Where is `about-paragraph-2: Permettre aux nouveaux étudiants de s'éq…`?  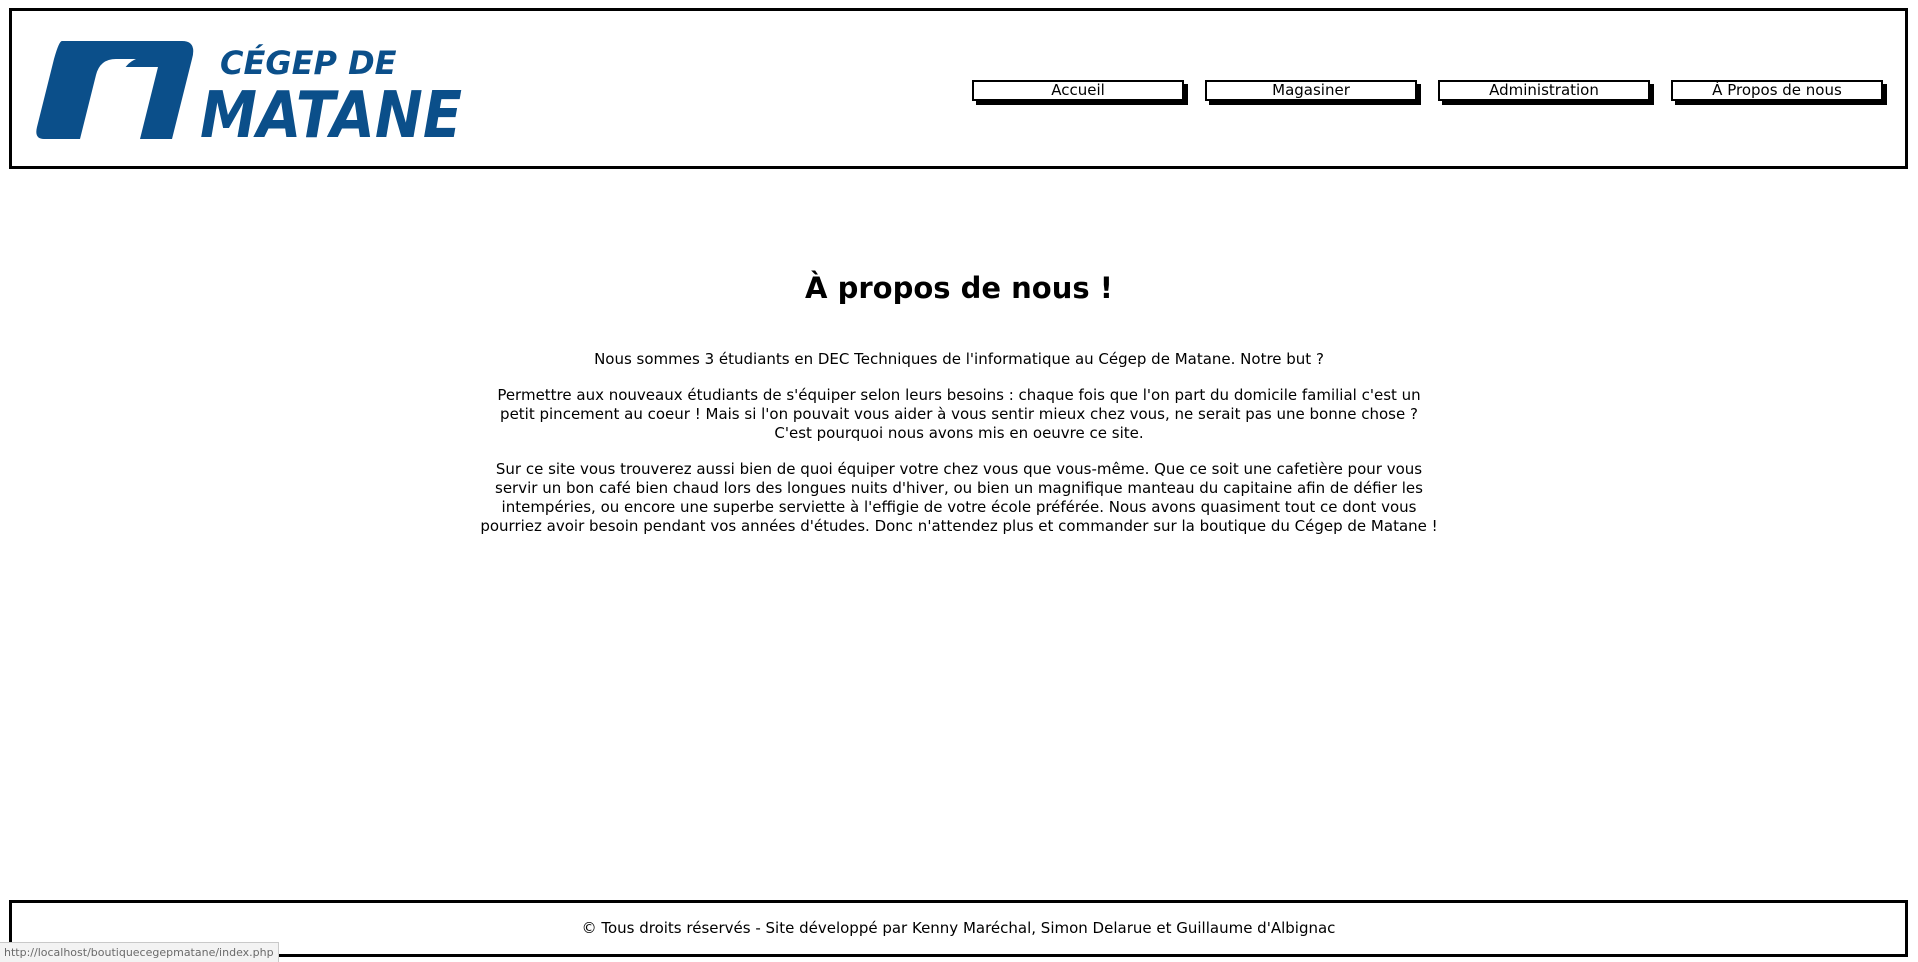
about-paragraph-2: Permettre aux nouveaux étudiants de s'éq… is located at coordinates (959, 414).